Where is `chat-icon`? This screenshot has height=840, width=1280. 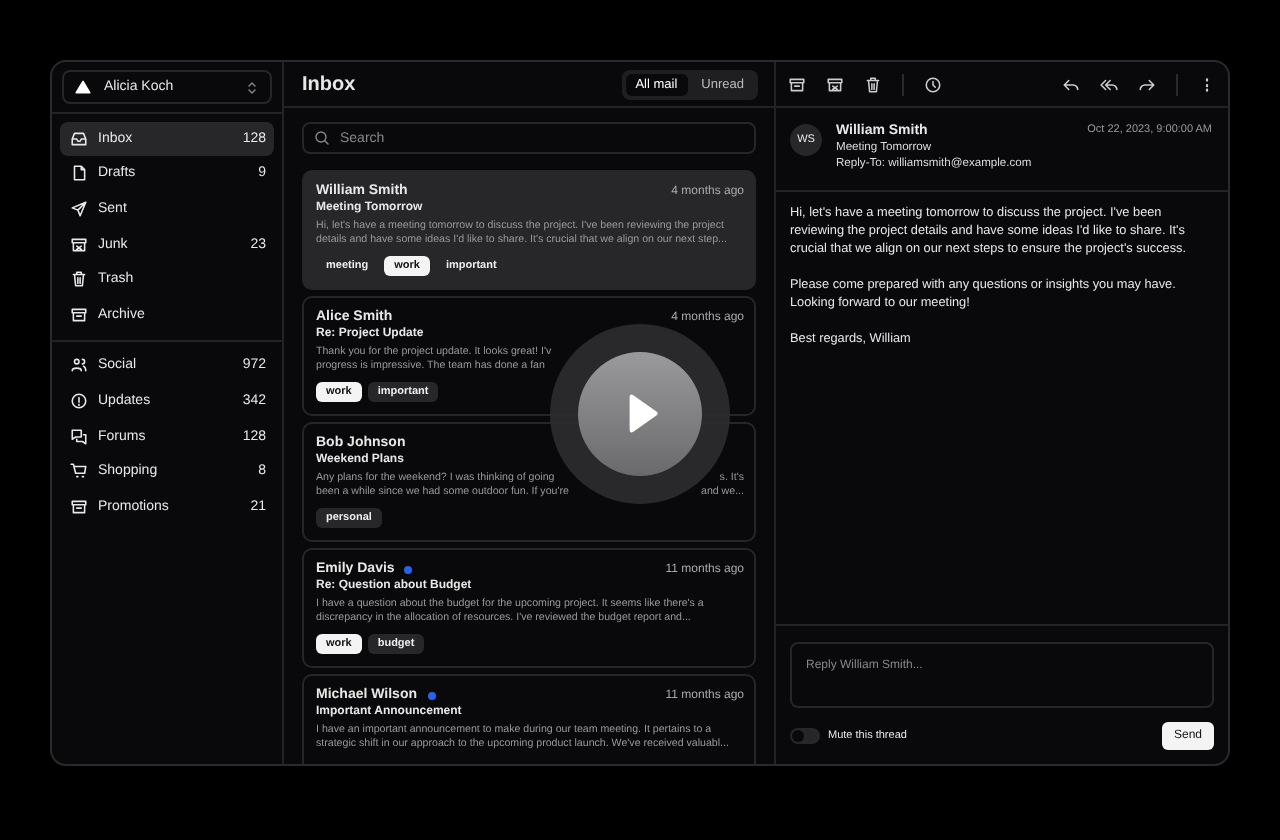
chat-icon is located at coordinates (79, 436).